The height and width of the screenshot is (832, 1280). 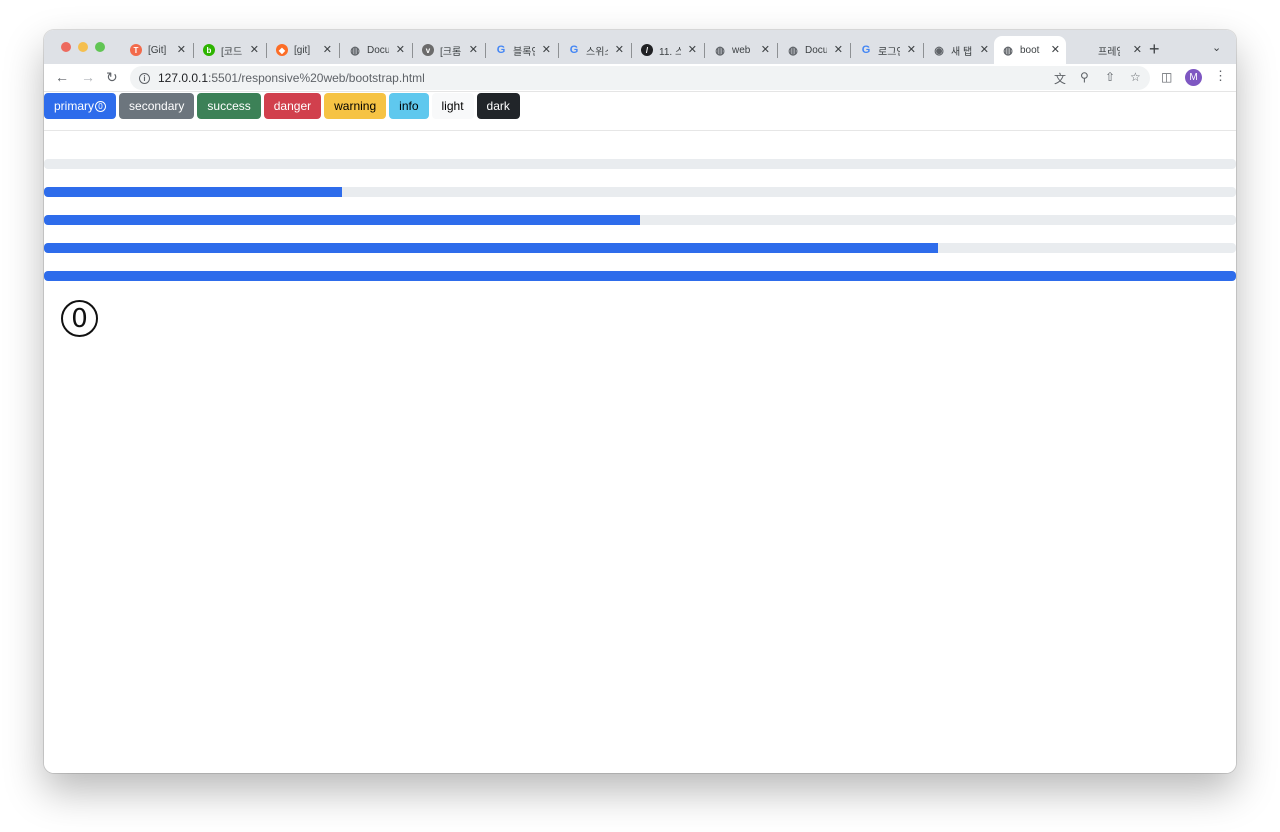 What do you see at coordinates (1166, 77) in the screenshot?
I see `side-panel-icon: ◫` at bounding box center [1166, 77].